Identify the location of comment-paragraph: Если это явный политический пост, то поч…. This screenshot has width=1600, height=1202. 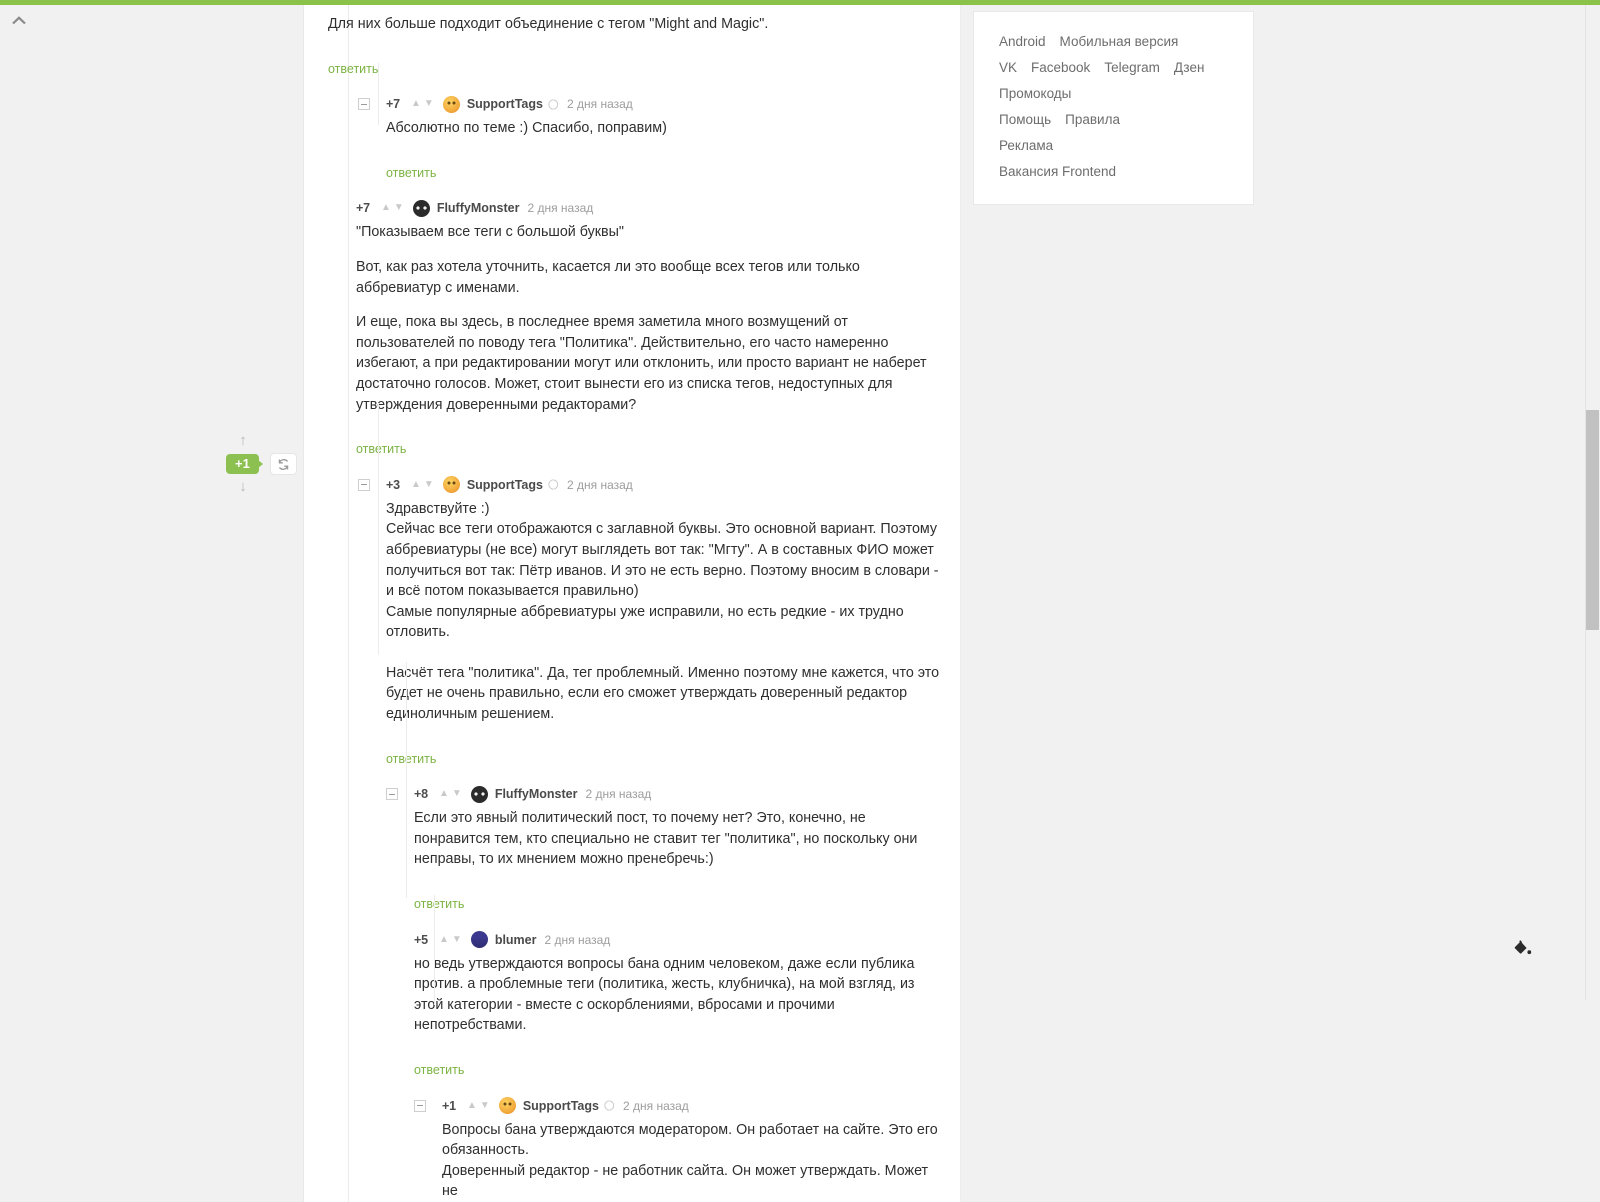
(679, 839).